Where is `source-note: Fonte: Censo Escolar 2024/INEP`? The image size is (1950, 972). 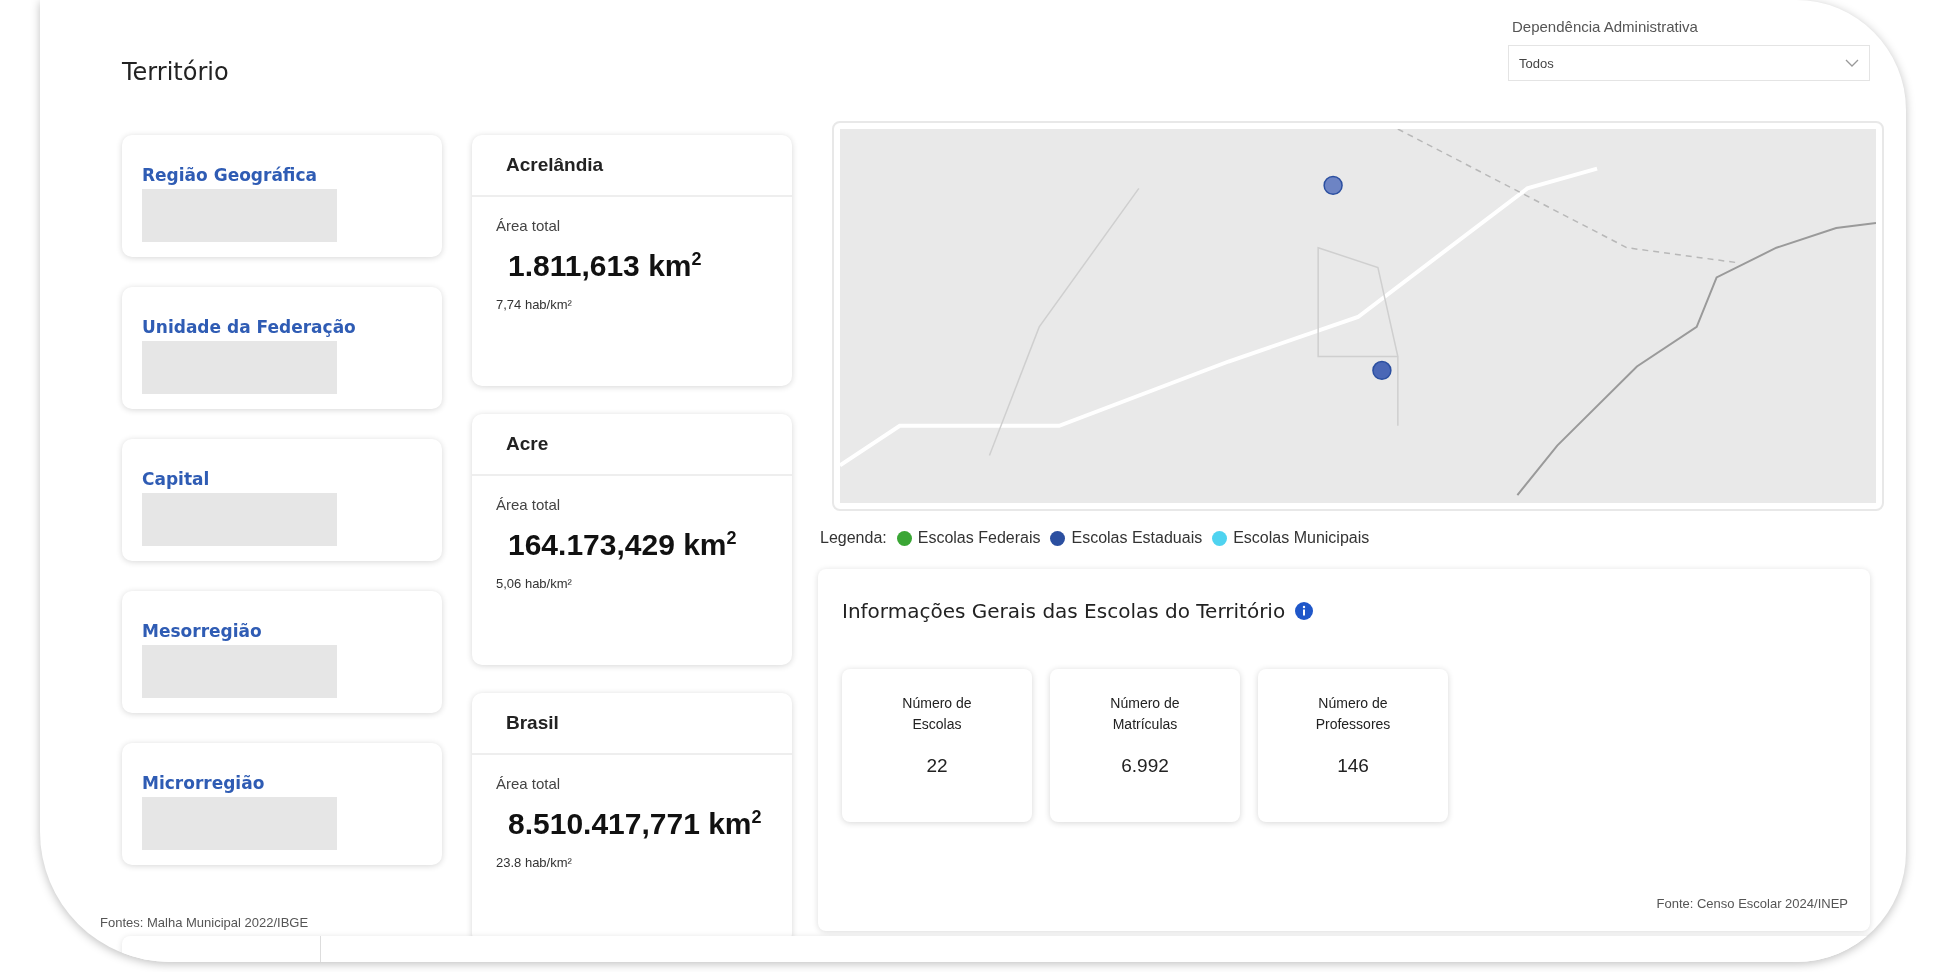 source-note: Fonte: Censo Escolar 2024/INEP is located at coordinates (1752, 903).